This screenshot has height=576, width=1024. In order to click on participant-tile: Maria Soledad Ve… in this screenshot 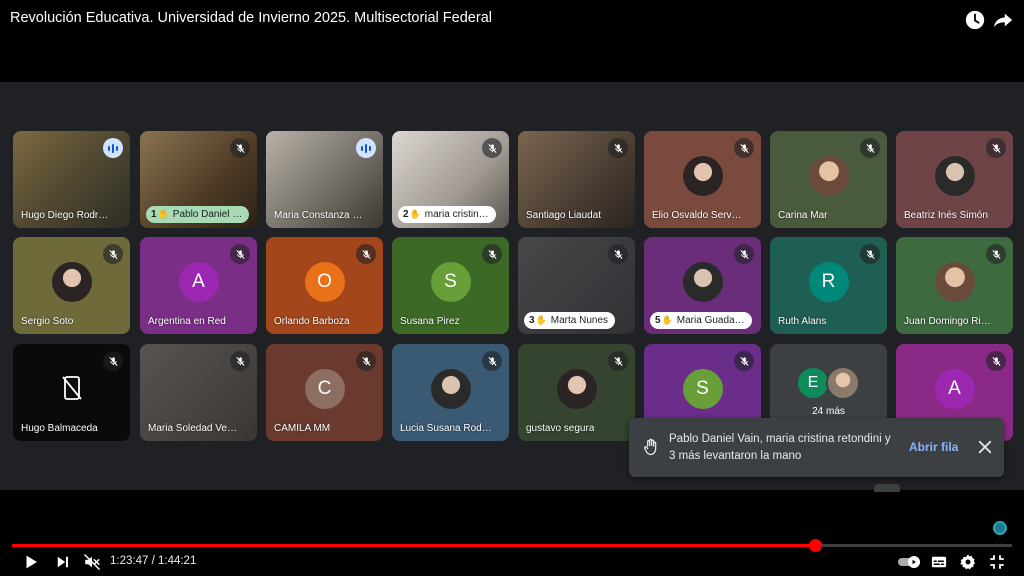, I will do `click(198, 392)`.